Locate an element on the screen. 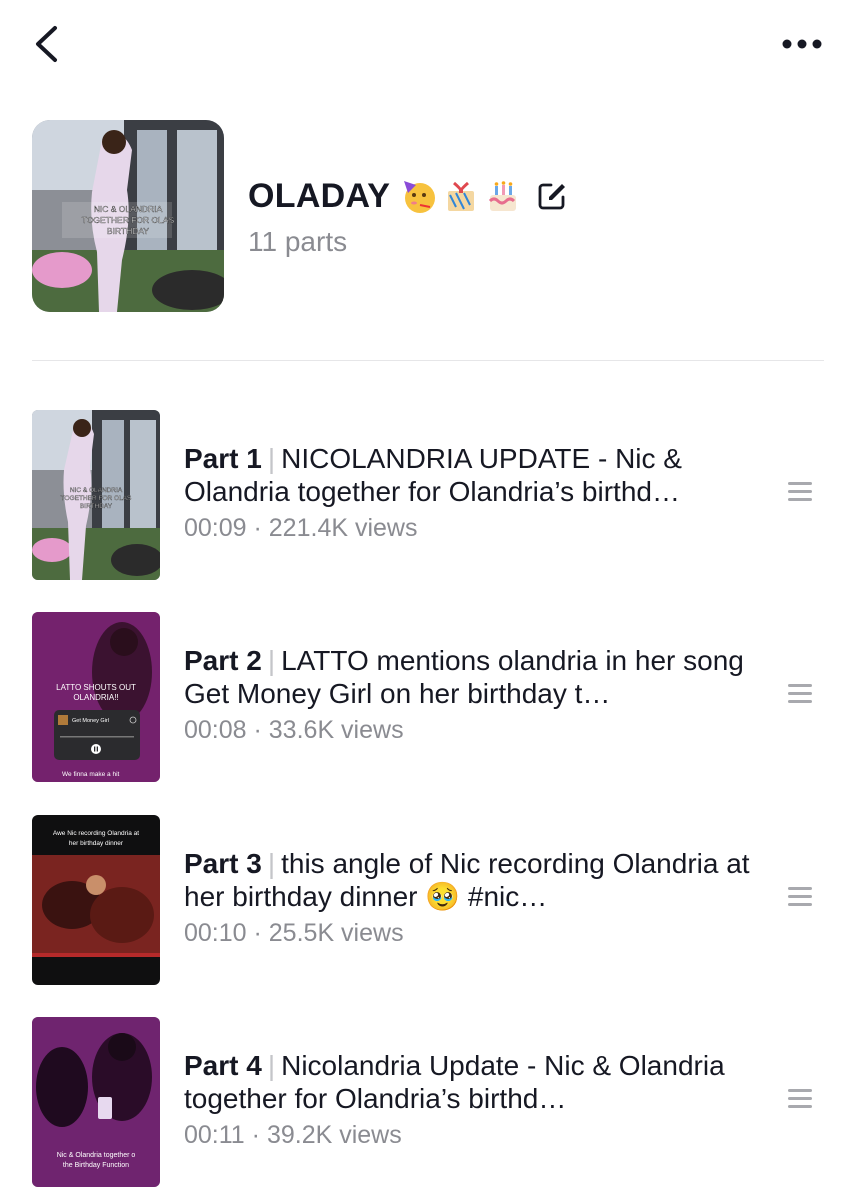 The height and width of the screenshot is (1200, 856). item-meta: 00:09 · 221.4K views is located at coordinates (301, 528).